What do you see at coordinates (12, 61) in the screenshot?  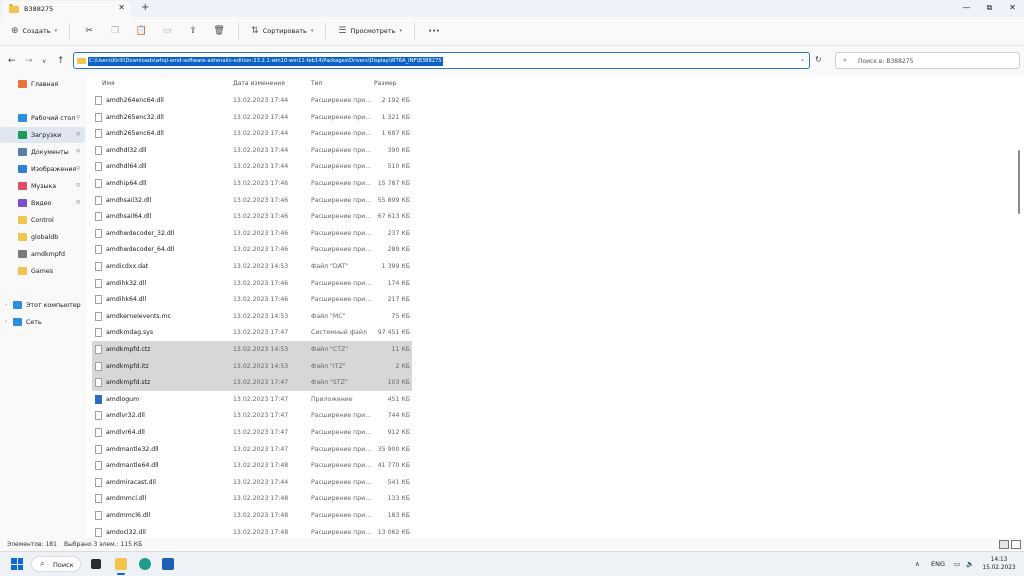 I see `back-arrow-icon: ←` at bounding box center [12, 61].